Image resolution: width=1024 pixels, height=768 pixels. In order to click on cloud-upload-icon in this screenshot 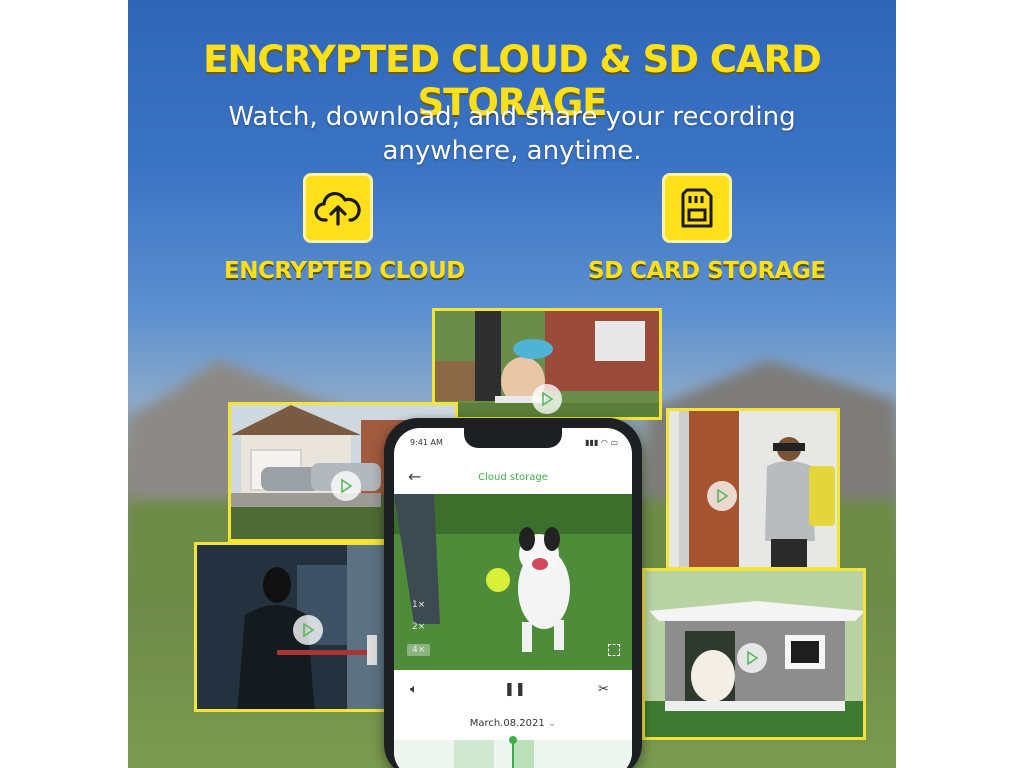, I will do `click(337, 208)`.